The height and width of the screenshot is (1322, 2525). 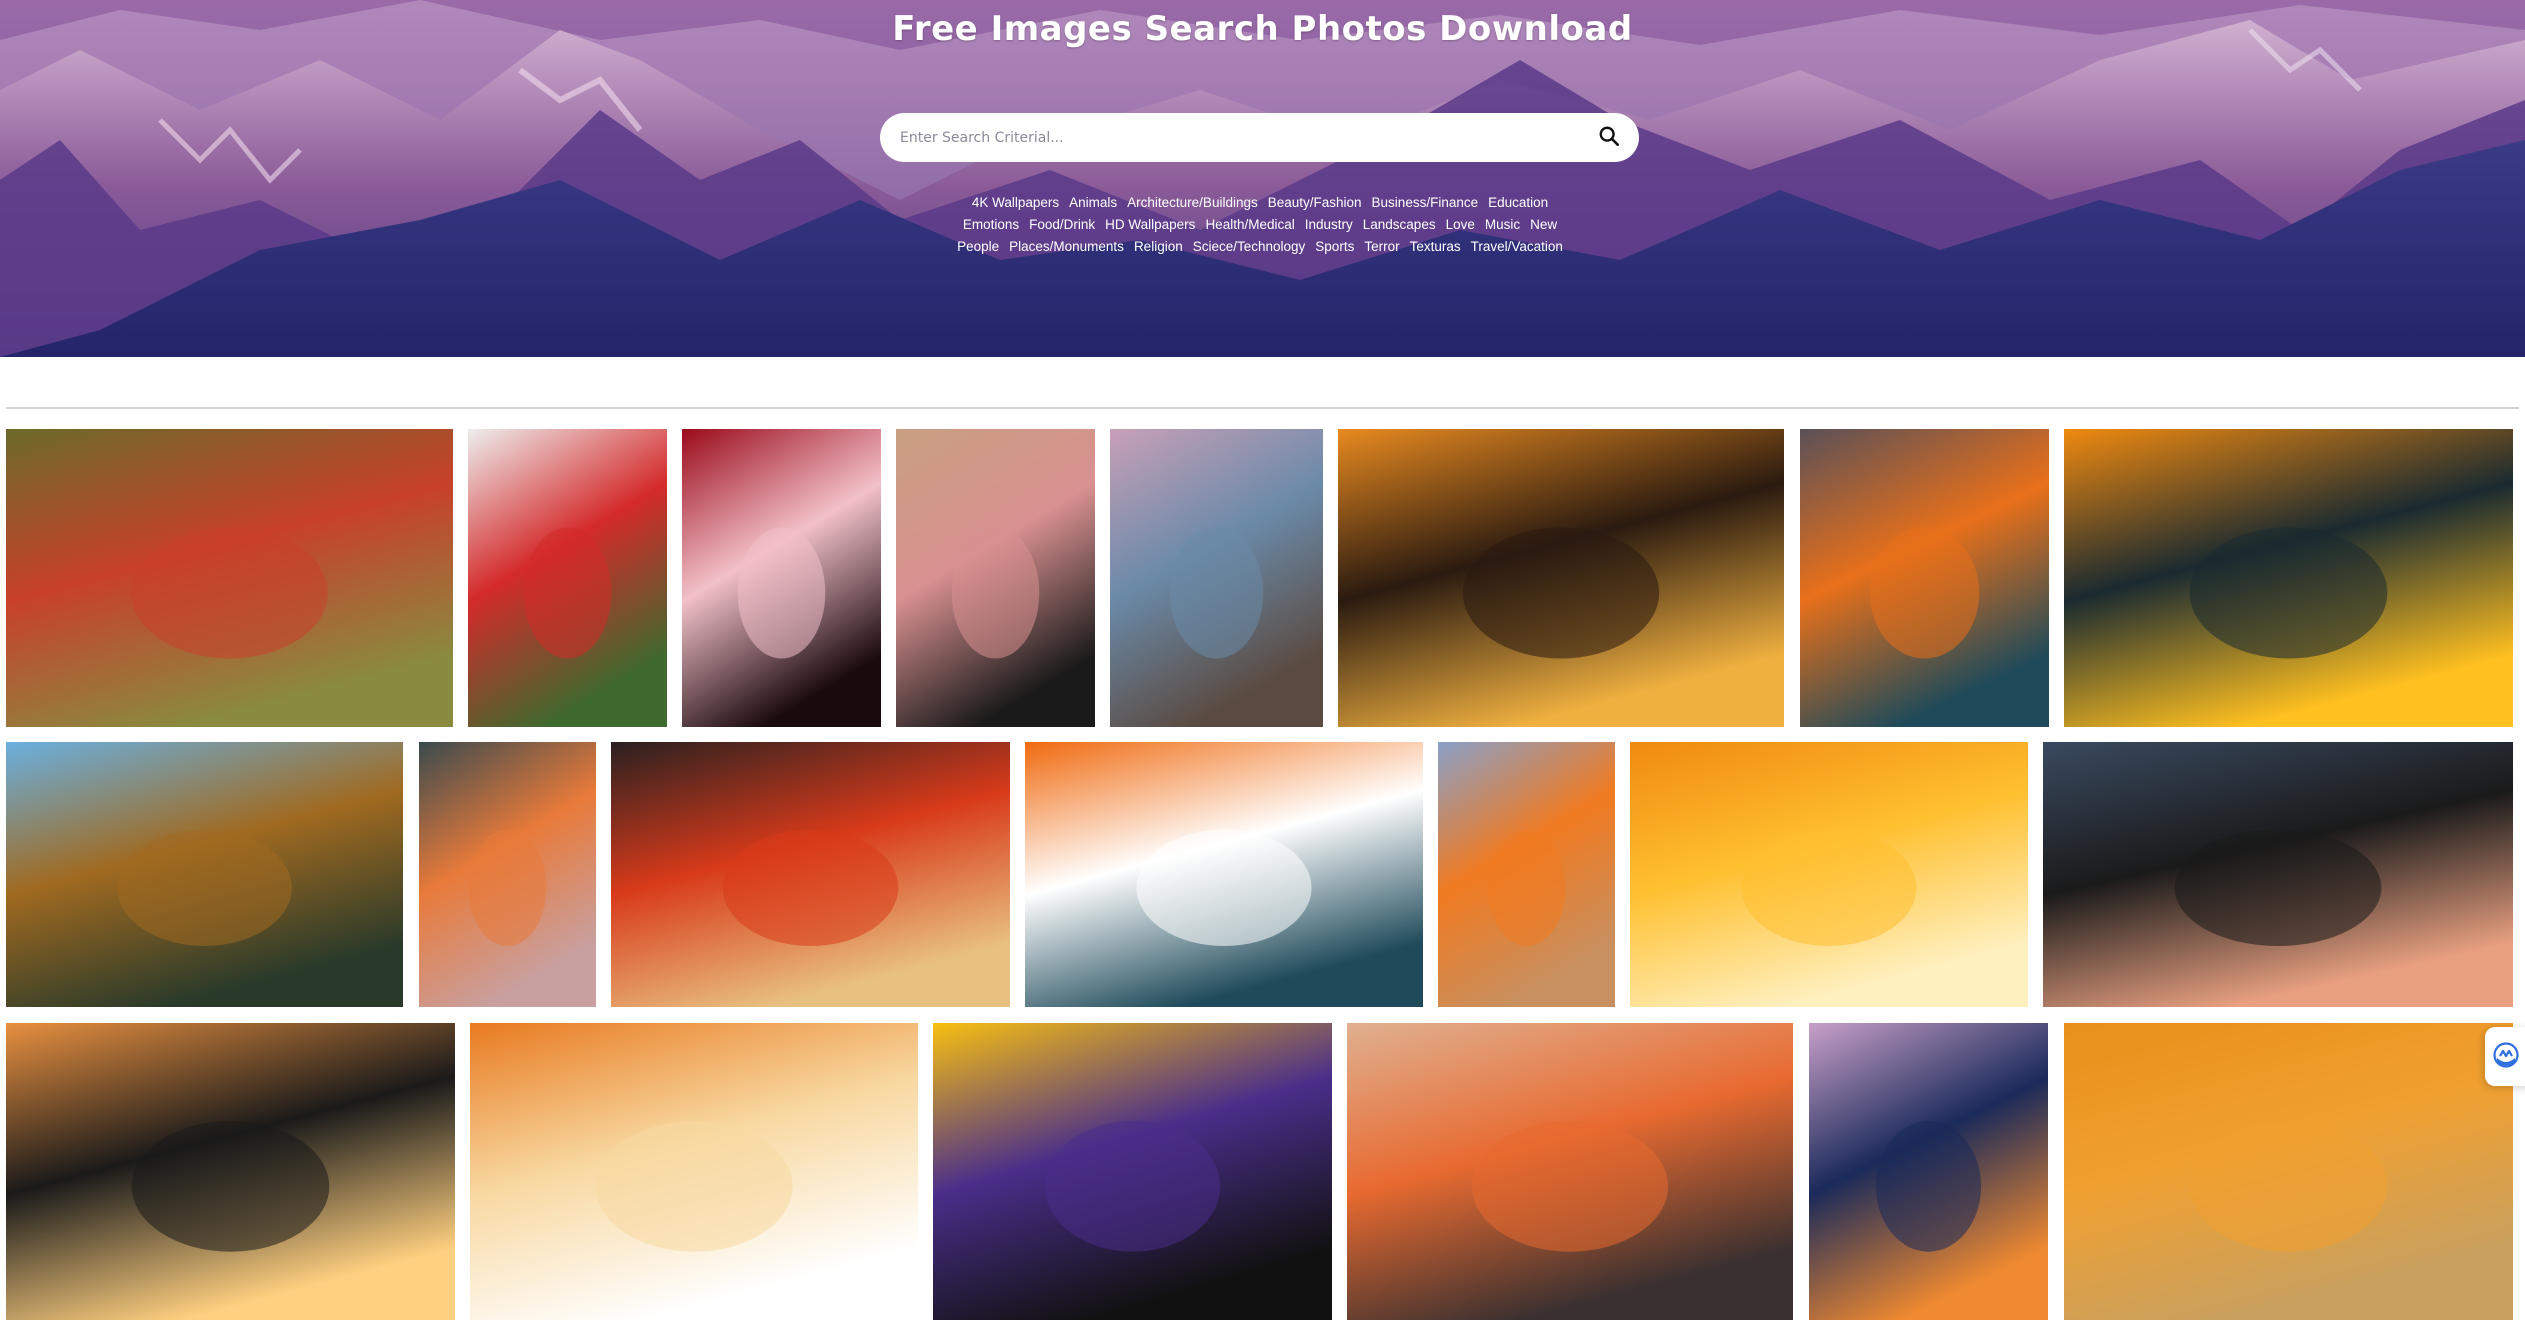 I want to click on search-input, so click(x=1229, y=137).